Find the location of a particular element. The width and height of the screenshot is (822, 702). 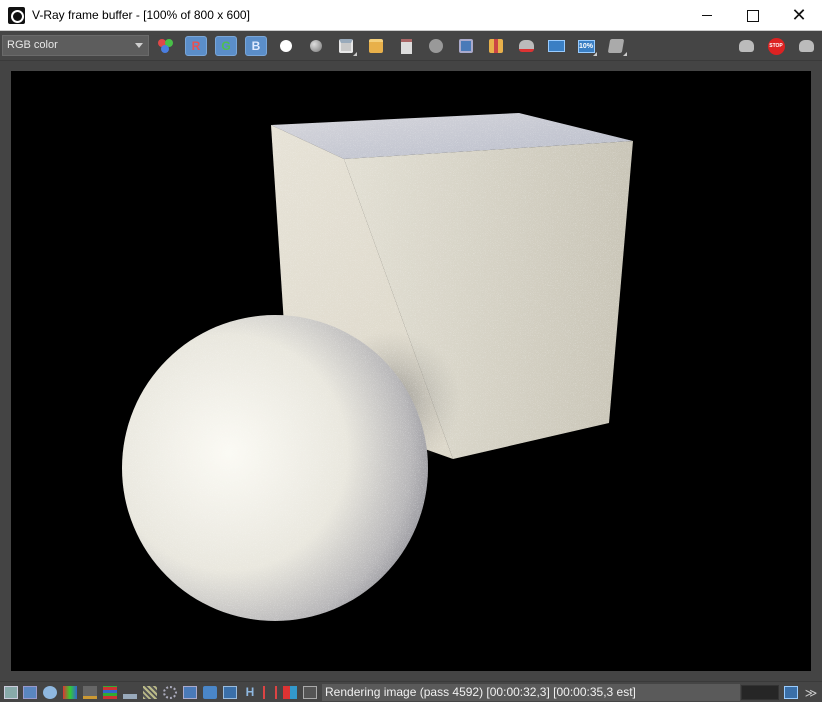

floppy-save-icon is located at coordinates (346, 46).